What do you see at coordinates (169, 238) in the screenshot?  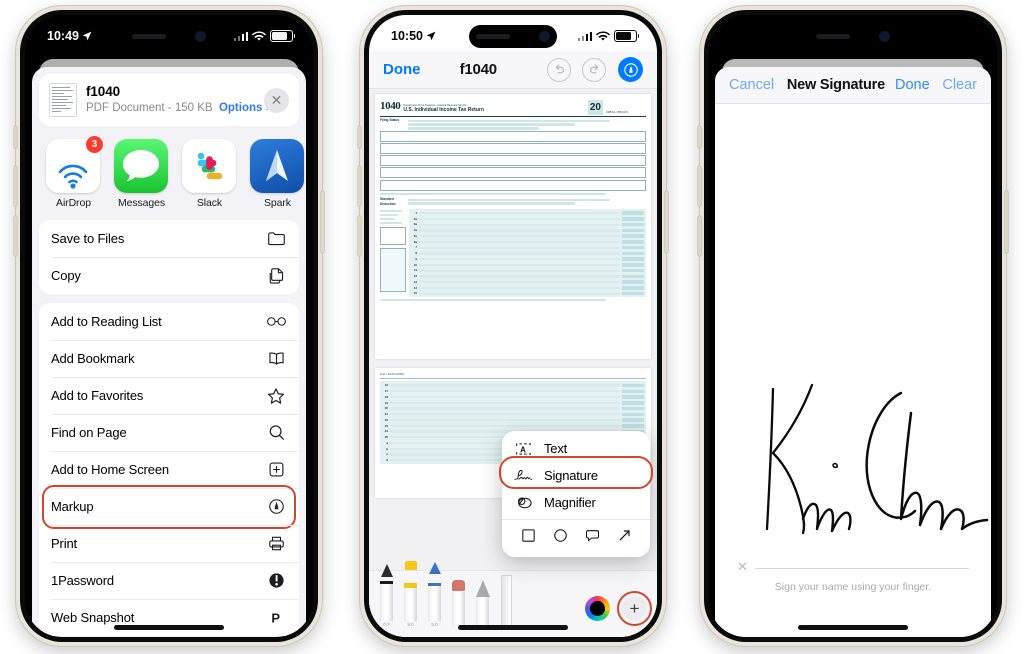 I see `share-row-save-to-files: Save to Files` at bounding box center [169, 238].